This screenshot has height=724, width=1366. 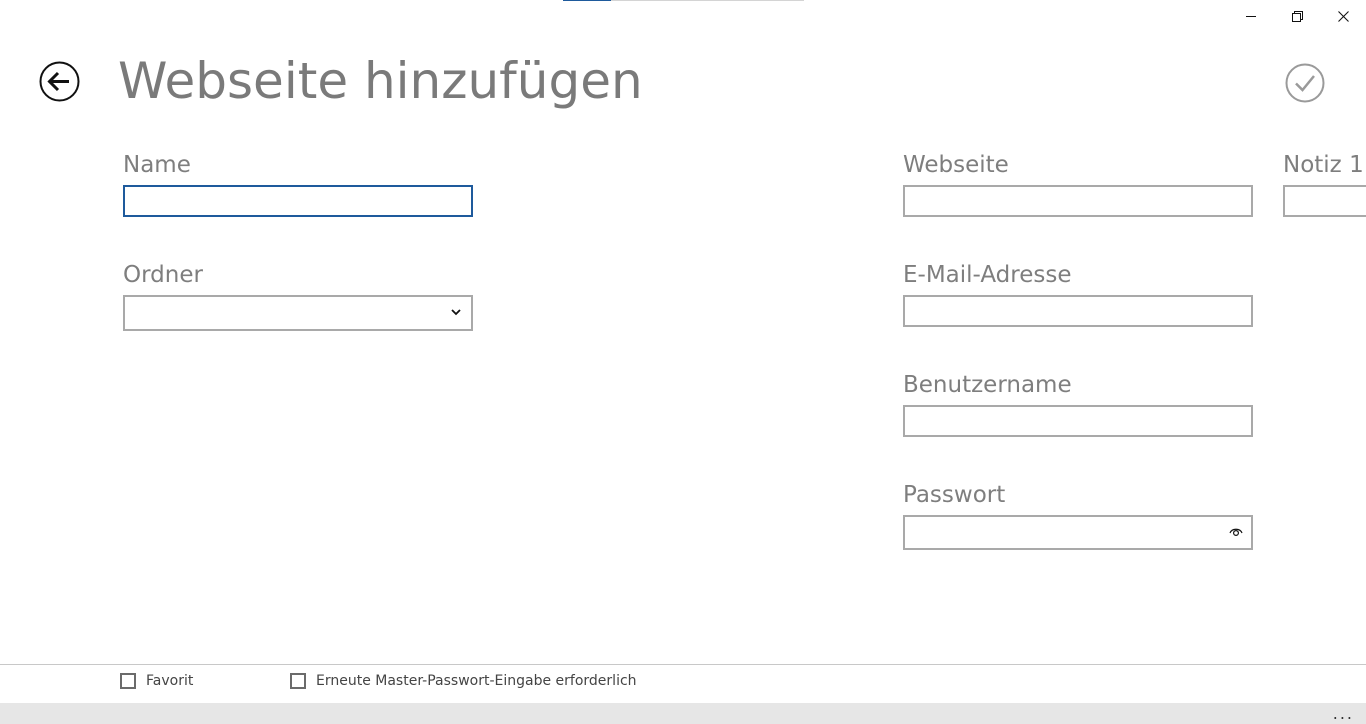 What do you see at coordinates (380, 81) in the screenshot?
I see `page-title: Webseite hinzufügen` at bounding box center [380, 81].